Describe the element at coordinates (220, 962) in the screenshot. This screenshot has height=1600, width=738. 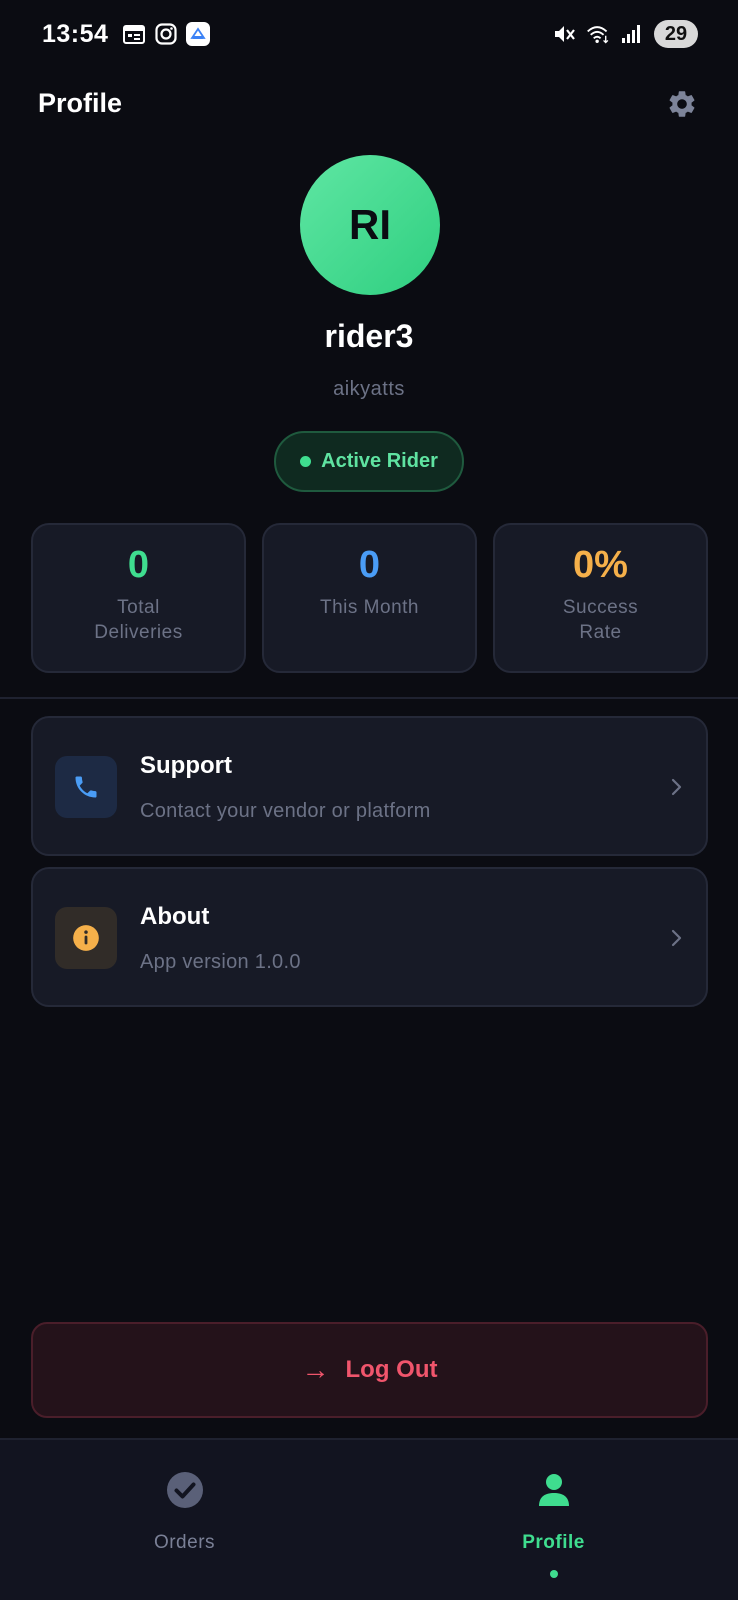
I see `menu-subtitle: App version 1.0.0` at that location.